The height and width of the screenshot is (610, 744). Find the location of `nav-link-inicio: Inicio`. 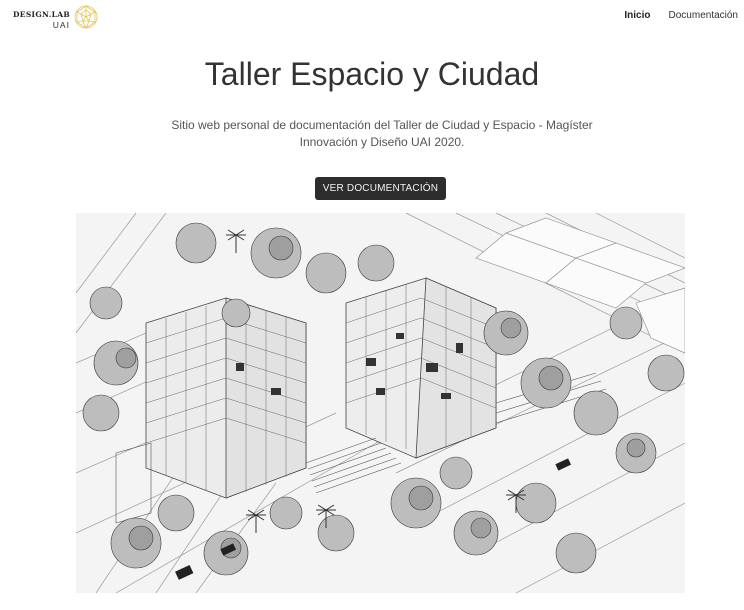

nav-link-inicio: Inicio is located at coordinates (637, 15).